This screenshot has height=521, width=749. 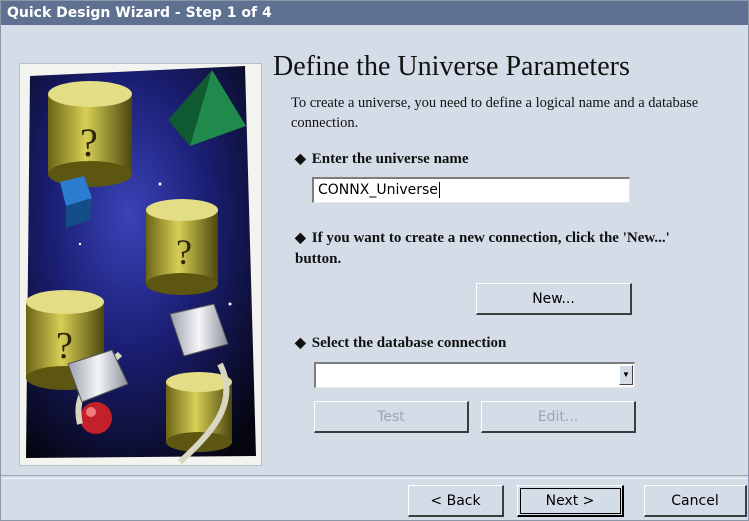 I want to click on cancel-button: Cancel, so click(x=695, y=501).